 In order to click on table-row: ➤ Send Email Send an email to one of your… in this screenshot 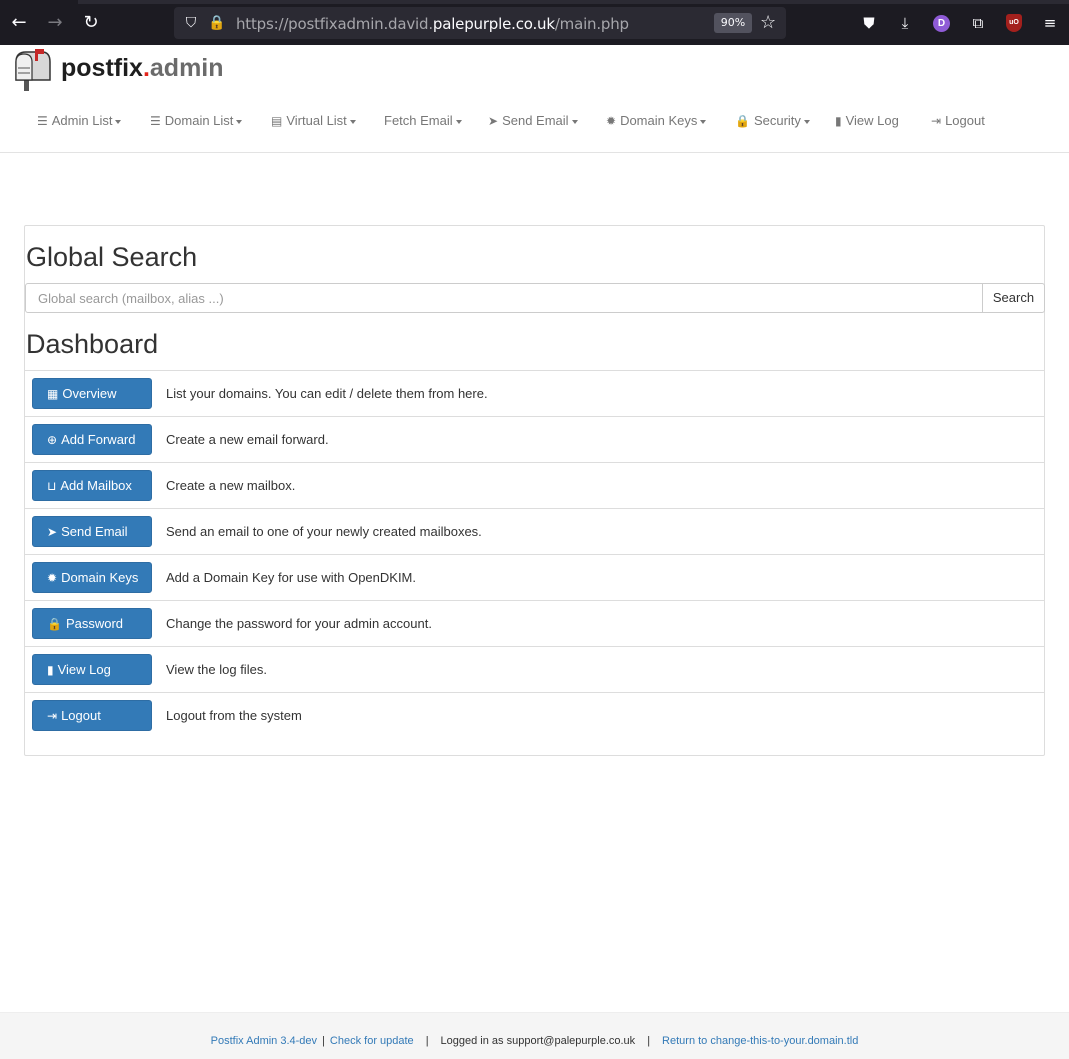, I will do `click(534, 531)`.